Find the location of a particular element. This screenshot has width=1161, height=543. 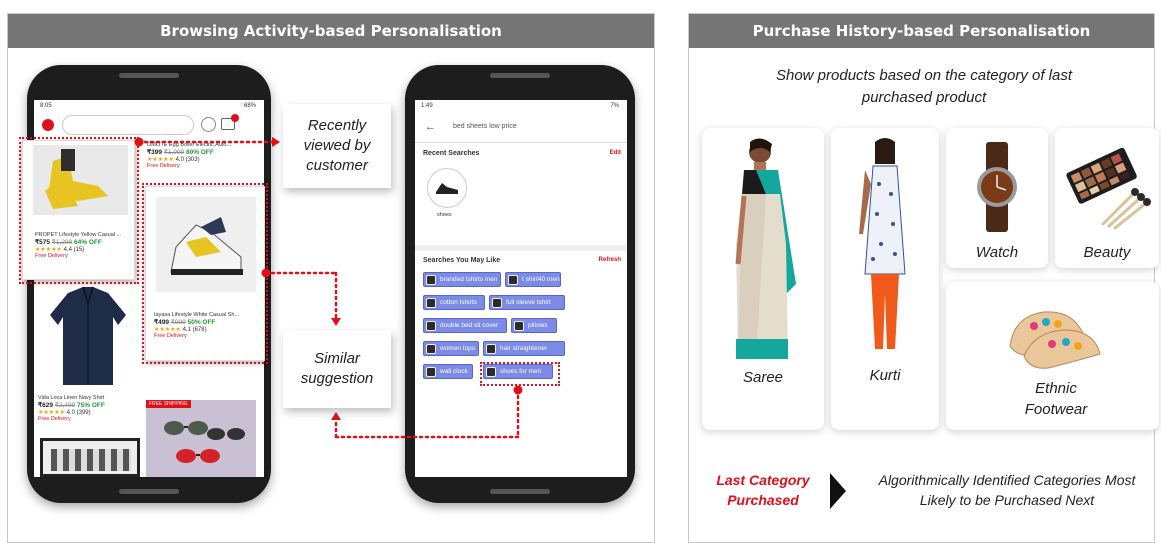

category-card-watch: Watch is located at coordinates (997, 198).